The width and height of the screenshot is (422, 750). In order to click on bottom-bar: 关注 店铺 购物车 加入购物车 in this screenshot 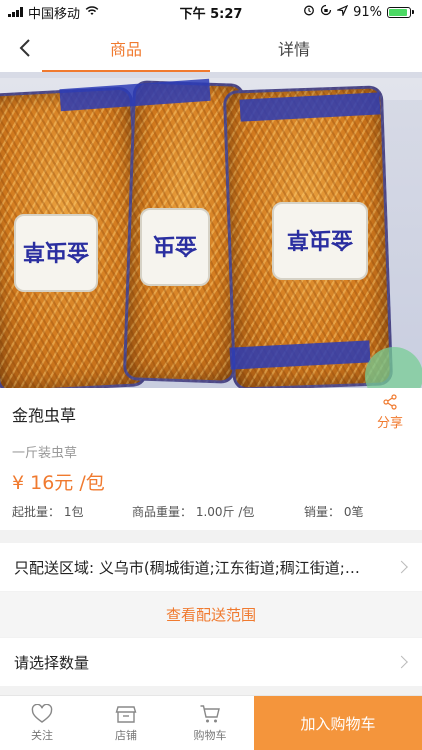, I will do `click(211, 722)`.